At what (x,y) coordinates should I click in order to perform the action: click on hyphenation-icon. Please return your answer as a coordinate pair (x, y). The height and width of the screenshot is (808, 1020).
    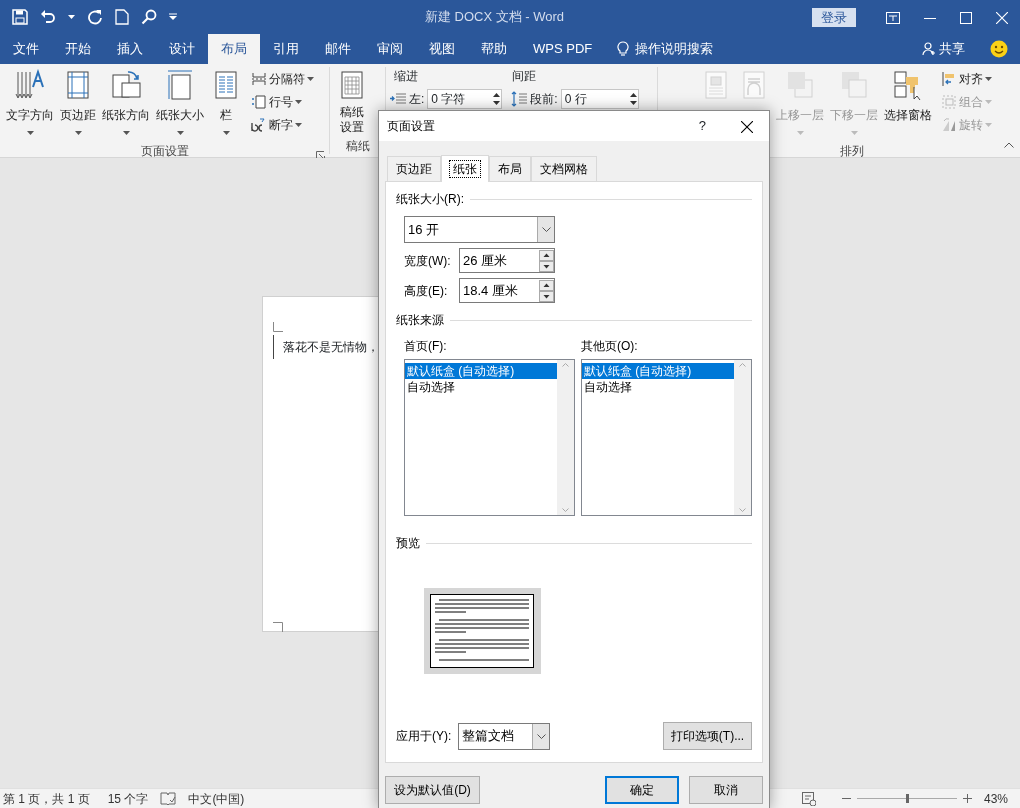
    Looking at the image, I should click on (259, 124).